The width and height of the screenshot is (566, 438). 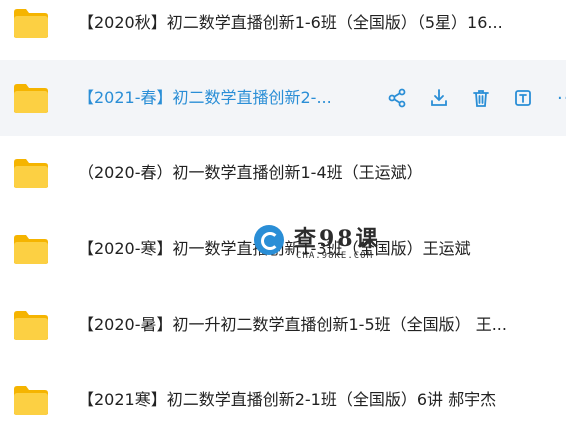 What do you see at coordinates (250, 173) in the screenshot?
I see `file-name: （2020-春）初一数学直播创新1-4班（王运斌）` at bounding box center [250, 173].